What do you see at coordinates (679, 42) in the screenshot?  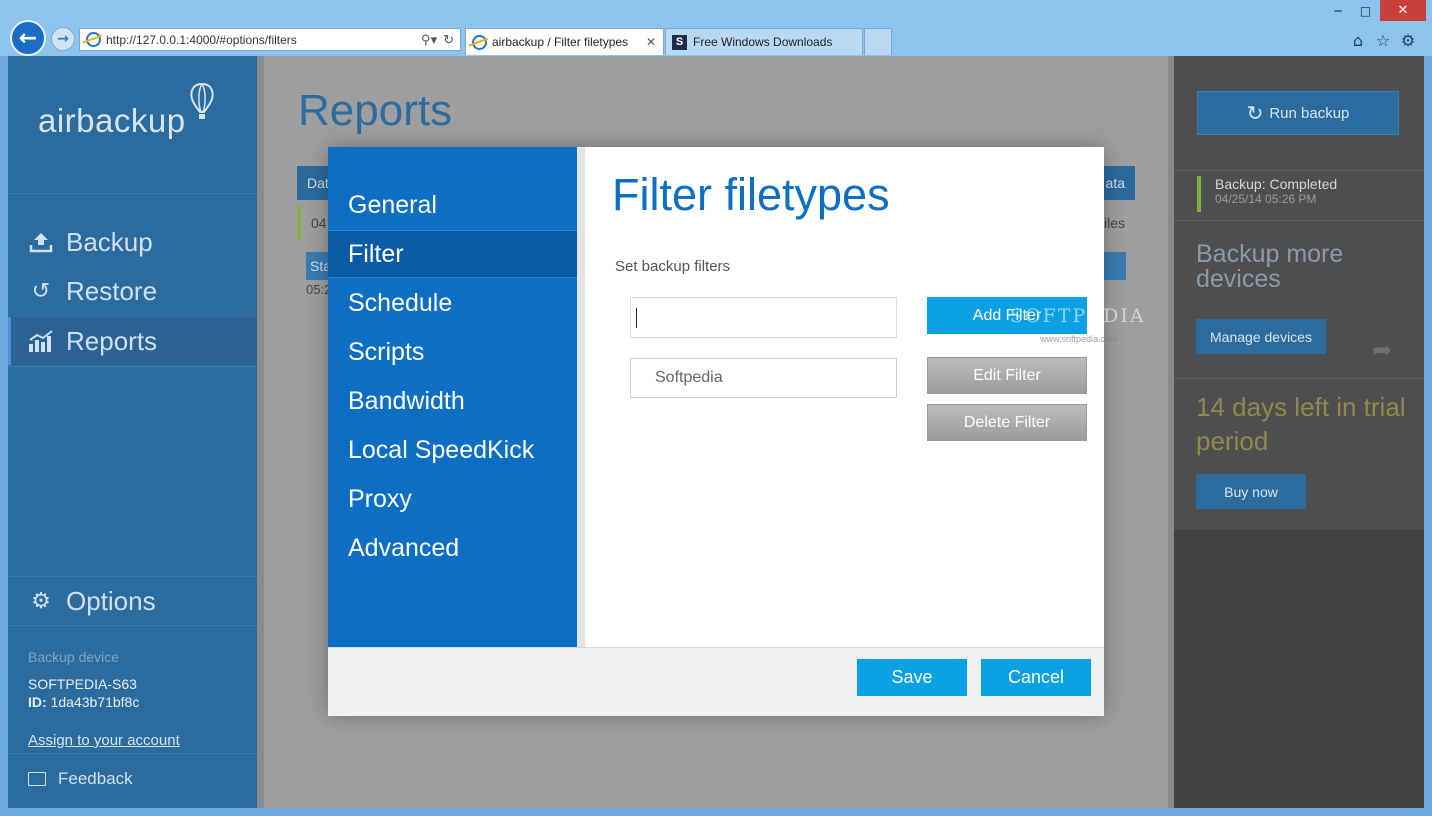 I see `softpedia-icon: S` at bounding box center [679, 42].